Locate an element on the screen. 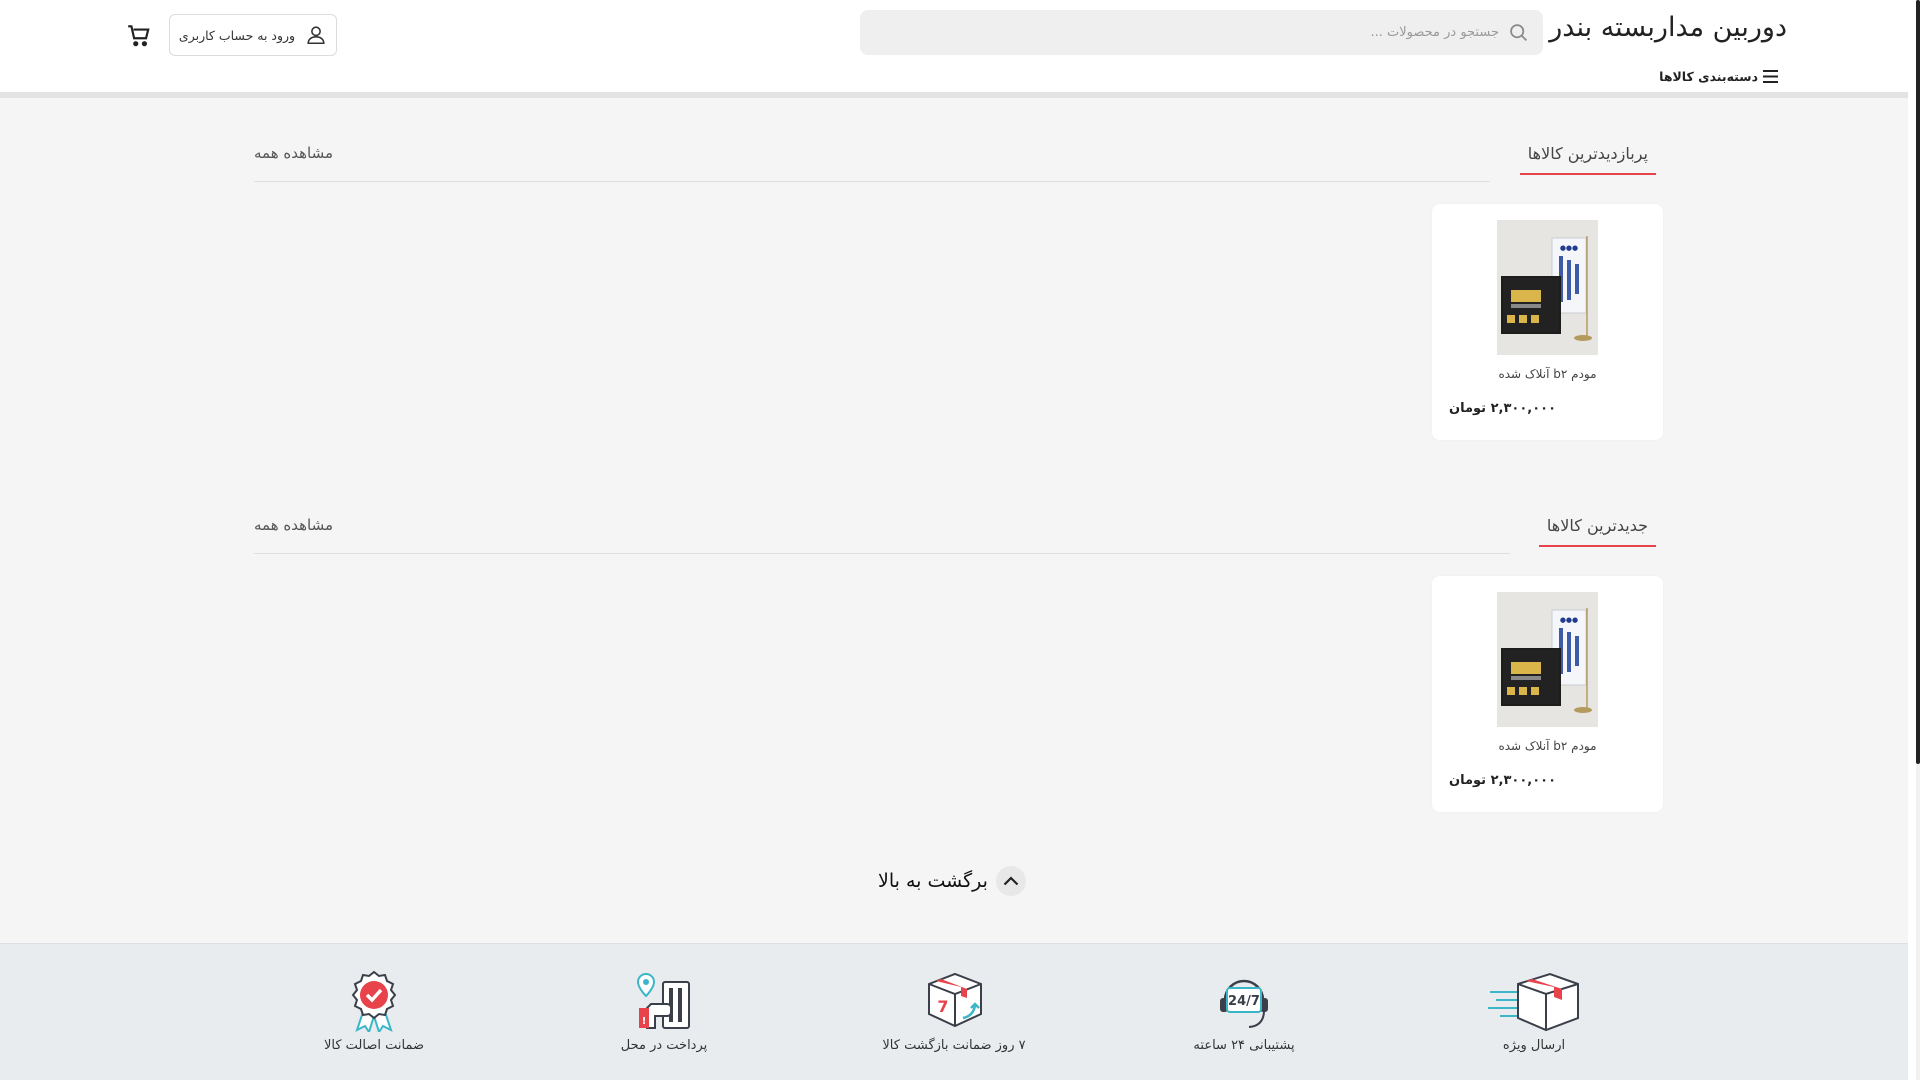 This screenshot has width=1920, height=1080. categories-label: دسته‌بندی کالاها is located at coordinates (1708, 76).